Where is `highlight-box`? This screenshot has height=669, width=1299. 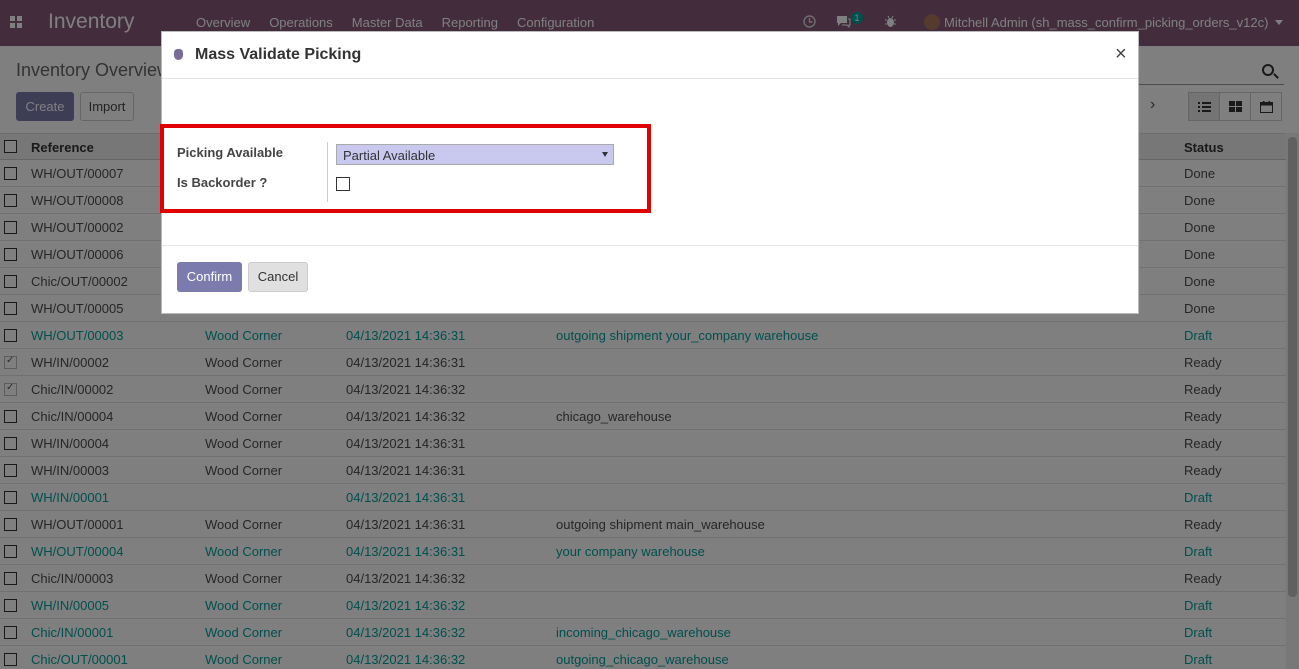
highlight-box is located at coordinates (405, 168).